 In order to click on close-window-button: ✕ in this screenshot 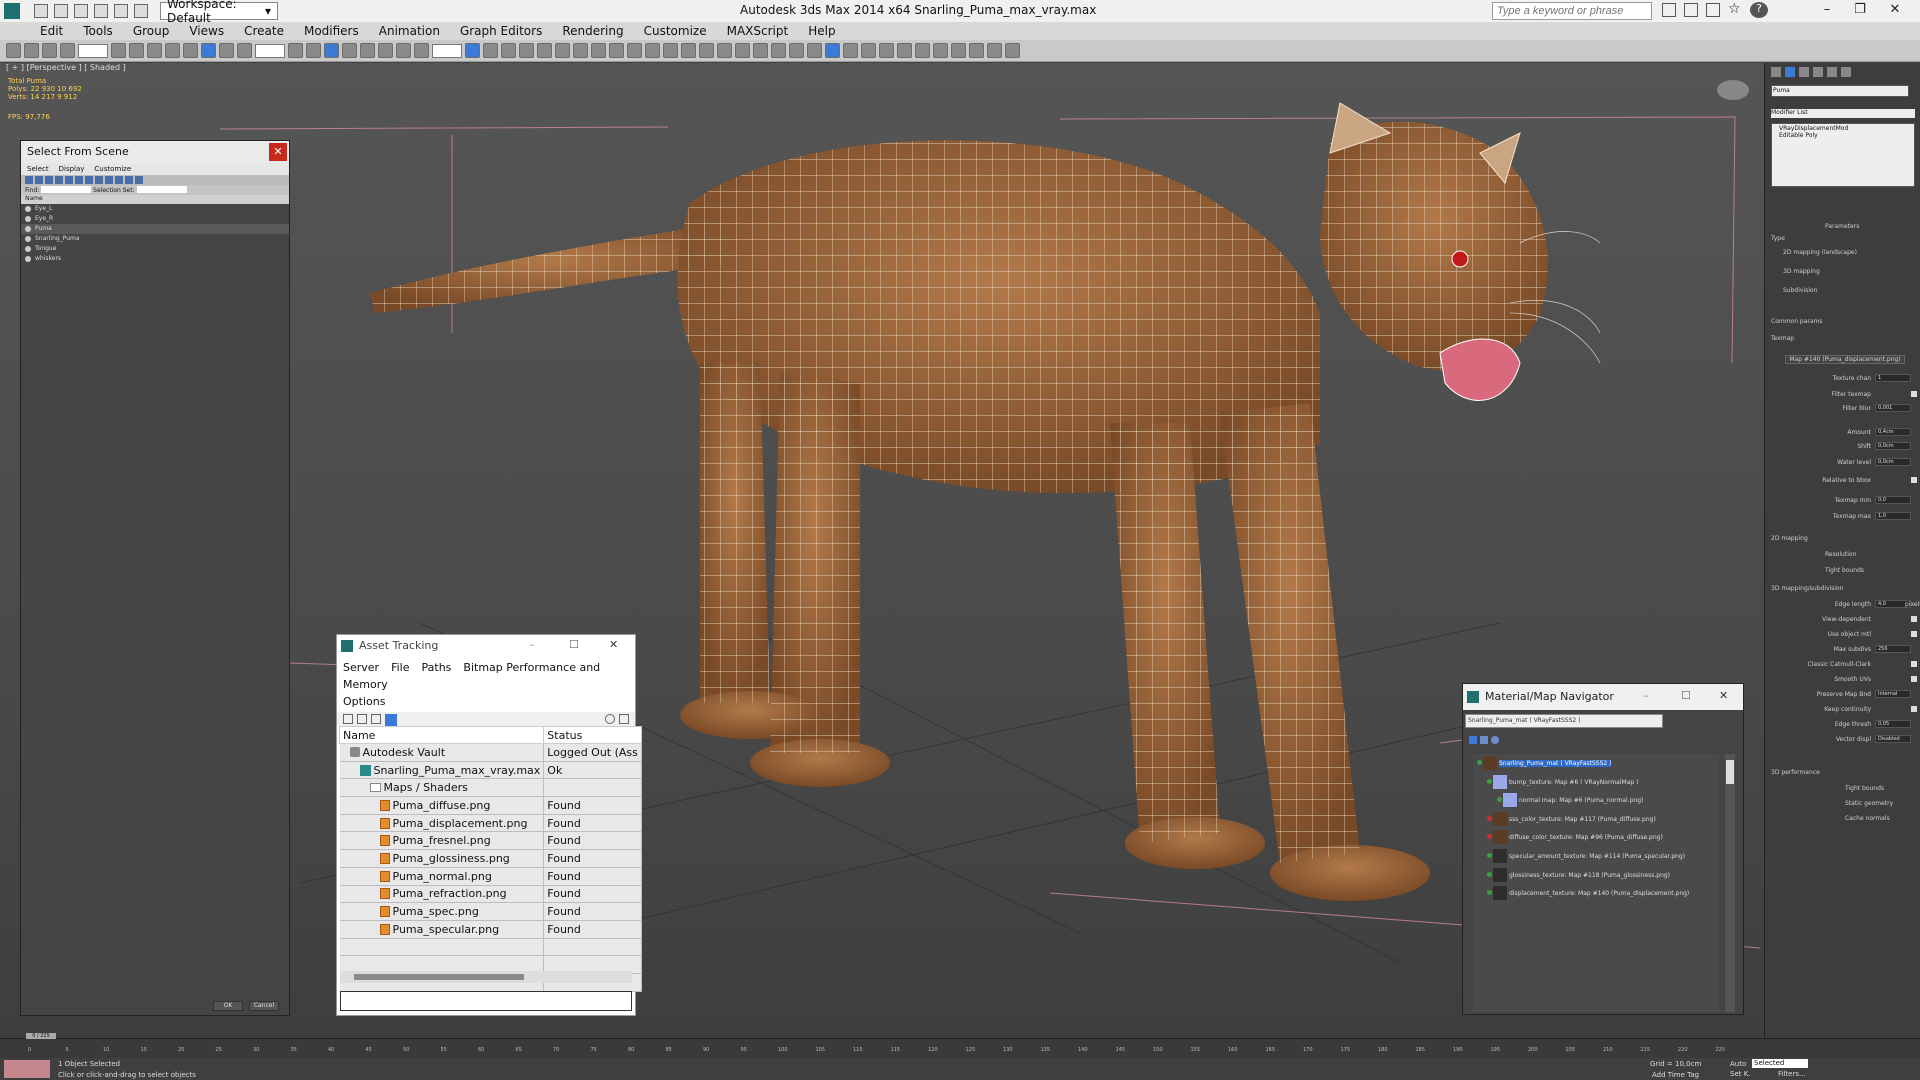, I will do `click(1895, 11)`.